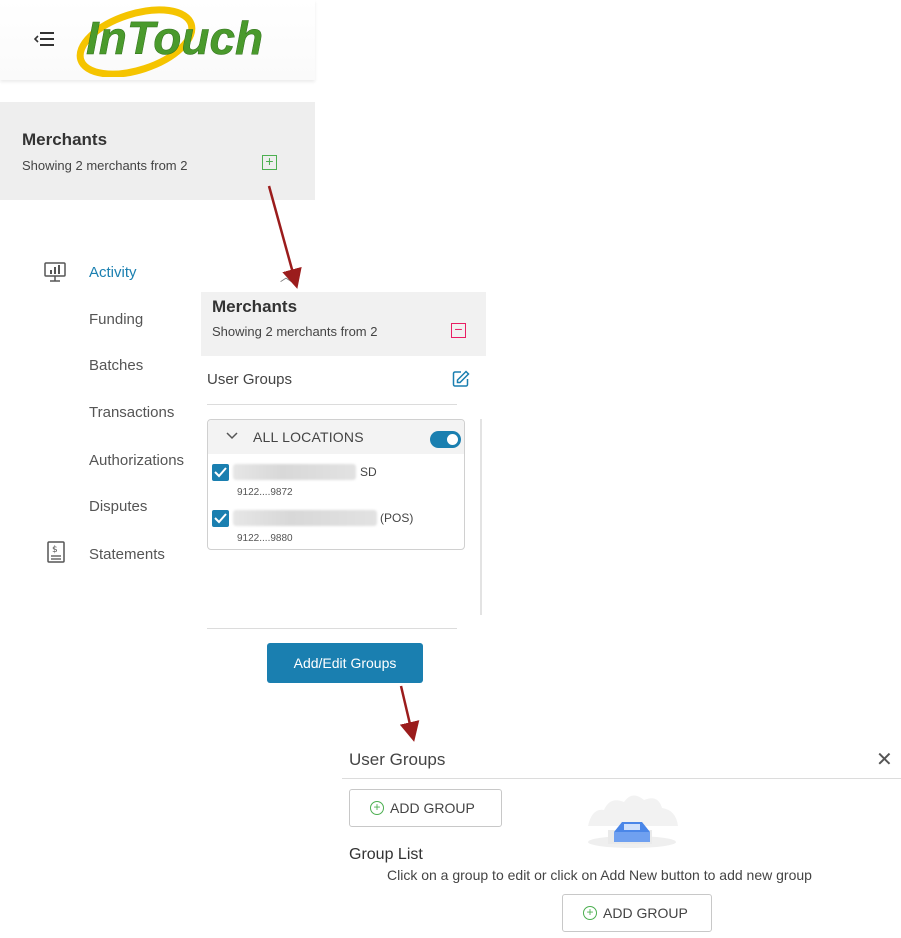 This screenshot has width=901, height=938. I want to click on statement-icon: $, so click(56, 554).